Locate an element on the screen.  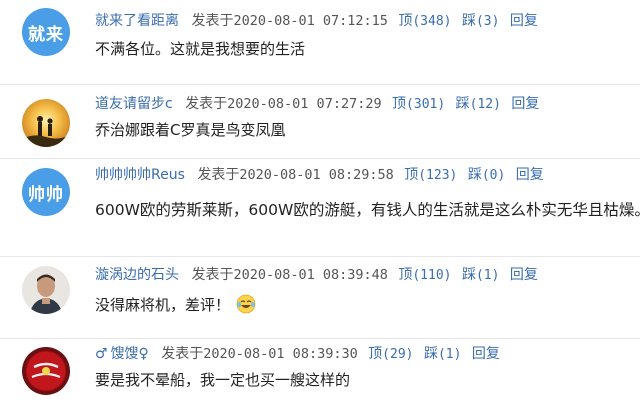
downvote-count: (3) is located at coordinates (487, 21).